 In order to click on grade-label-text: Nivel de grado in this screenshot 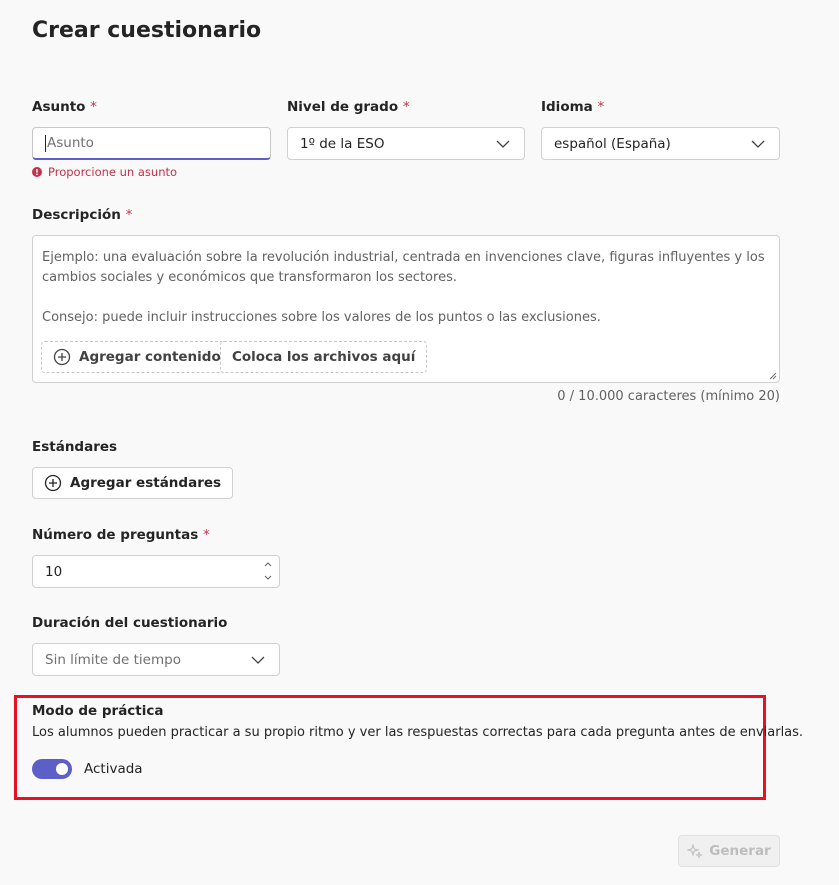, I will do `click(343, 107)`.